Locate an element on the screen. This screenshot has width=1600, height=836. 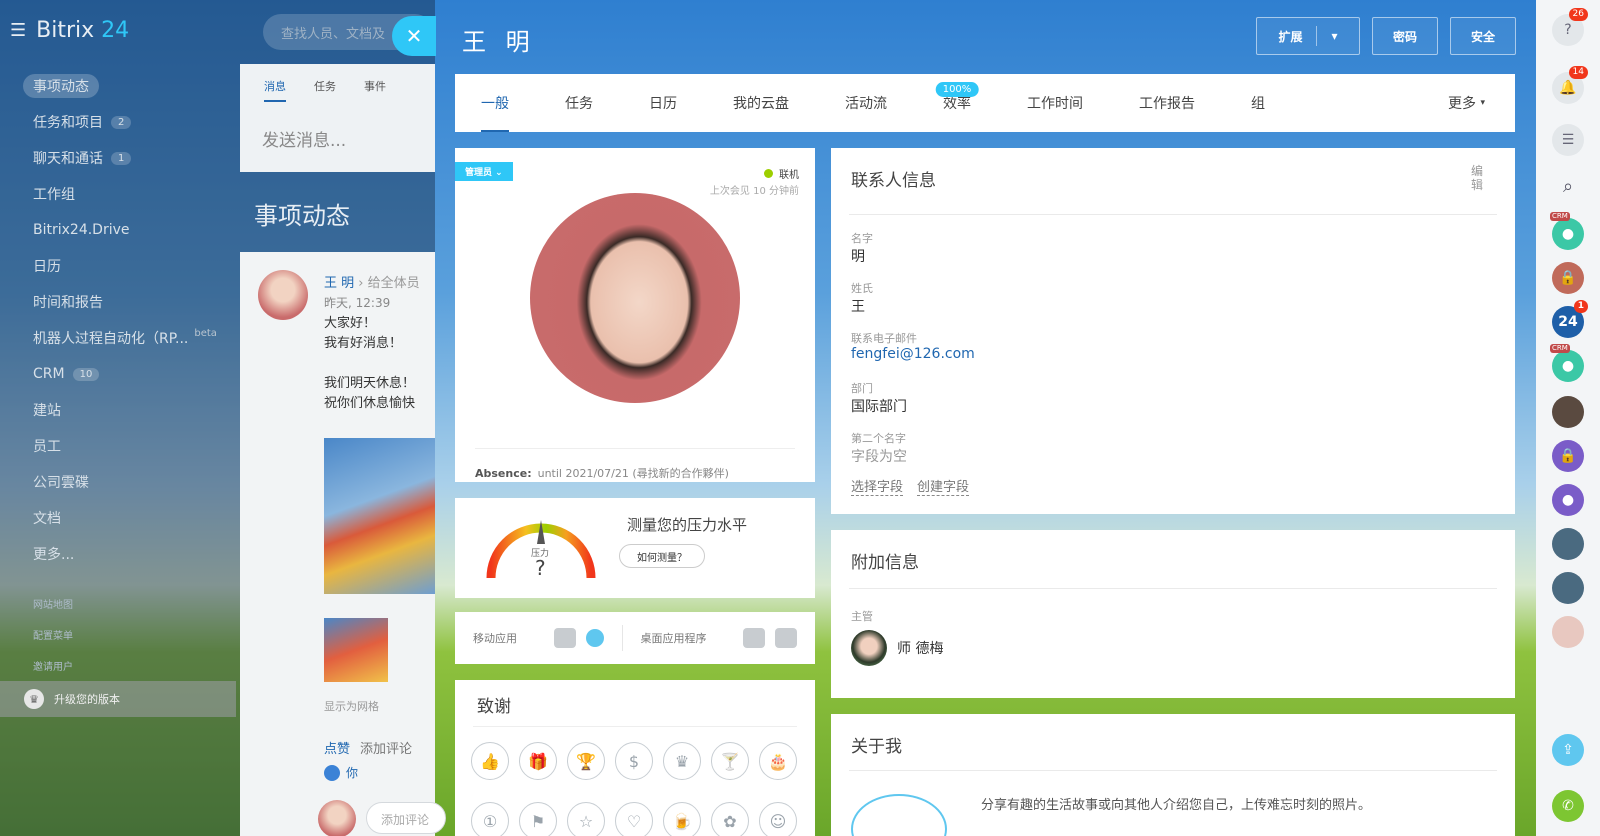
add-comment-input: 添加评论 is located at coordinates (406, 818).